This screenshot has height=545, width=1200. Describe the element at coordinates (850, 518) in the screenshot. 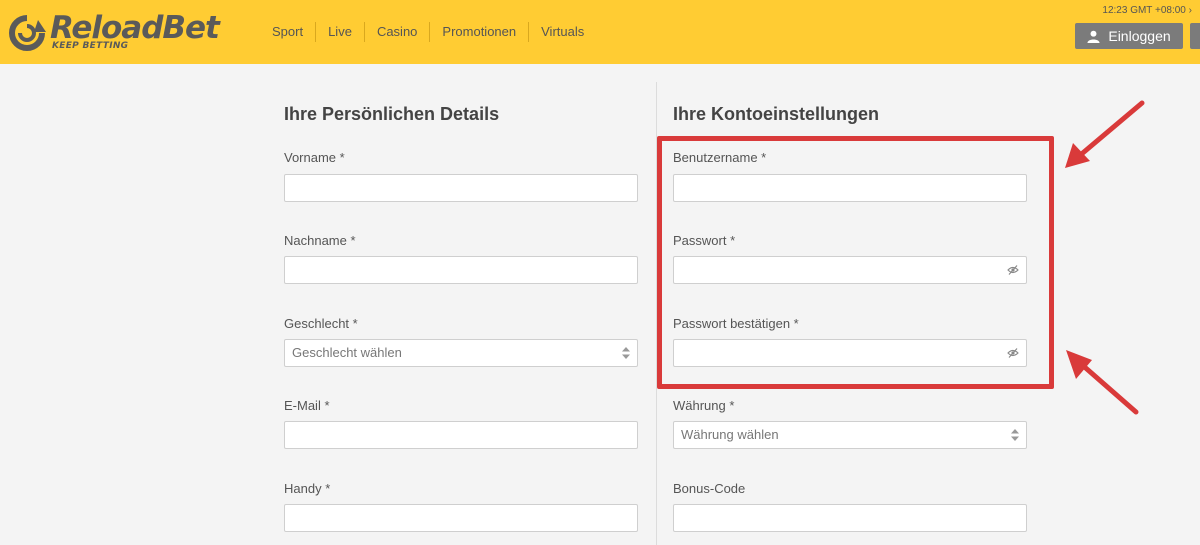

I see `bonus-code-input` at that location.